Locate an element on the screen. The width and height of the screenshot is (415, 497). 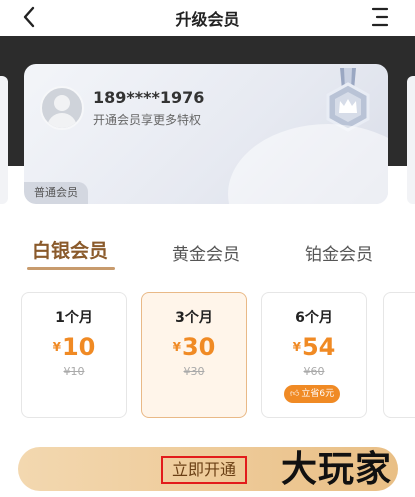
user-avatar-icon is located at coordinates (62, 108).